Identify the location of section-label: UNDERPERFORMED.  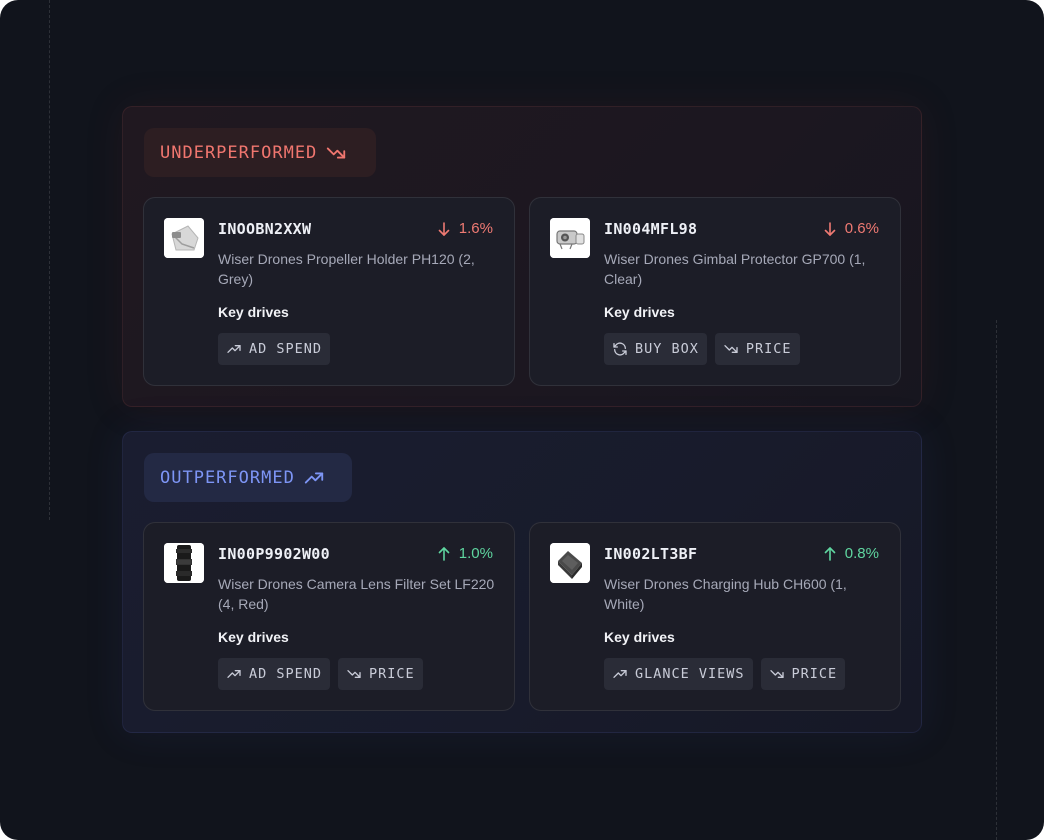
(239, 152).